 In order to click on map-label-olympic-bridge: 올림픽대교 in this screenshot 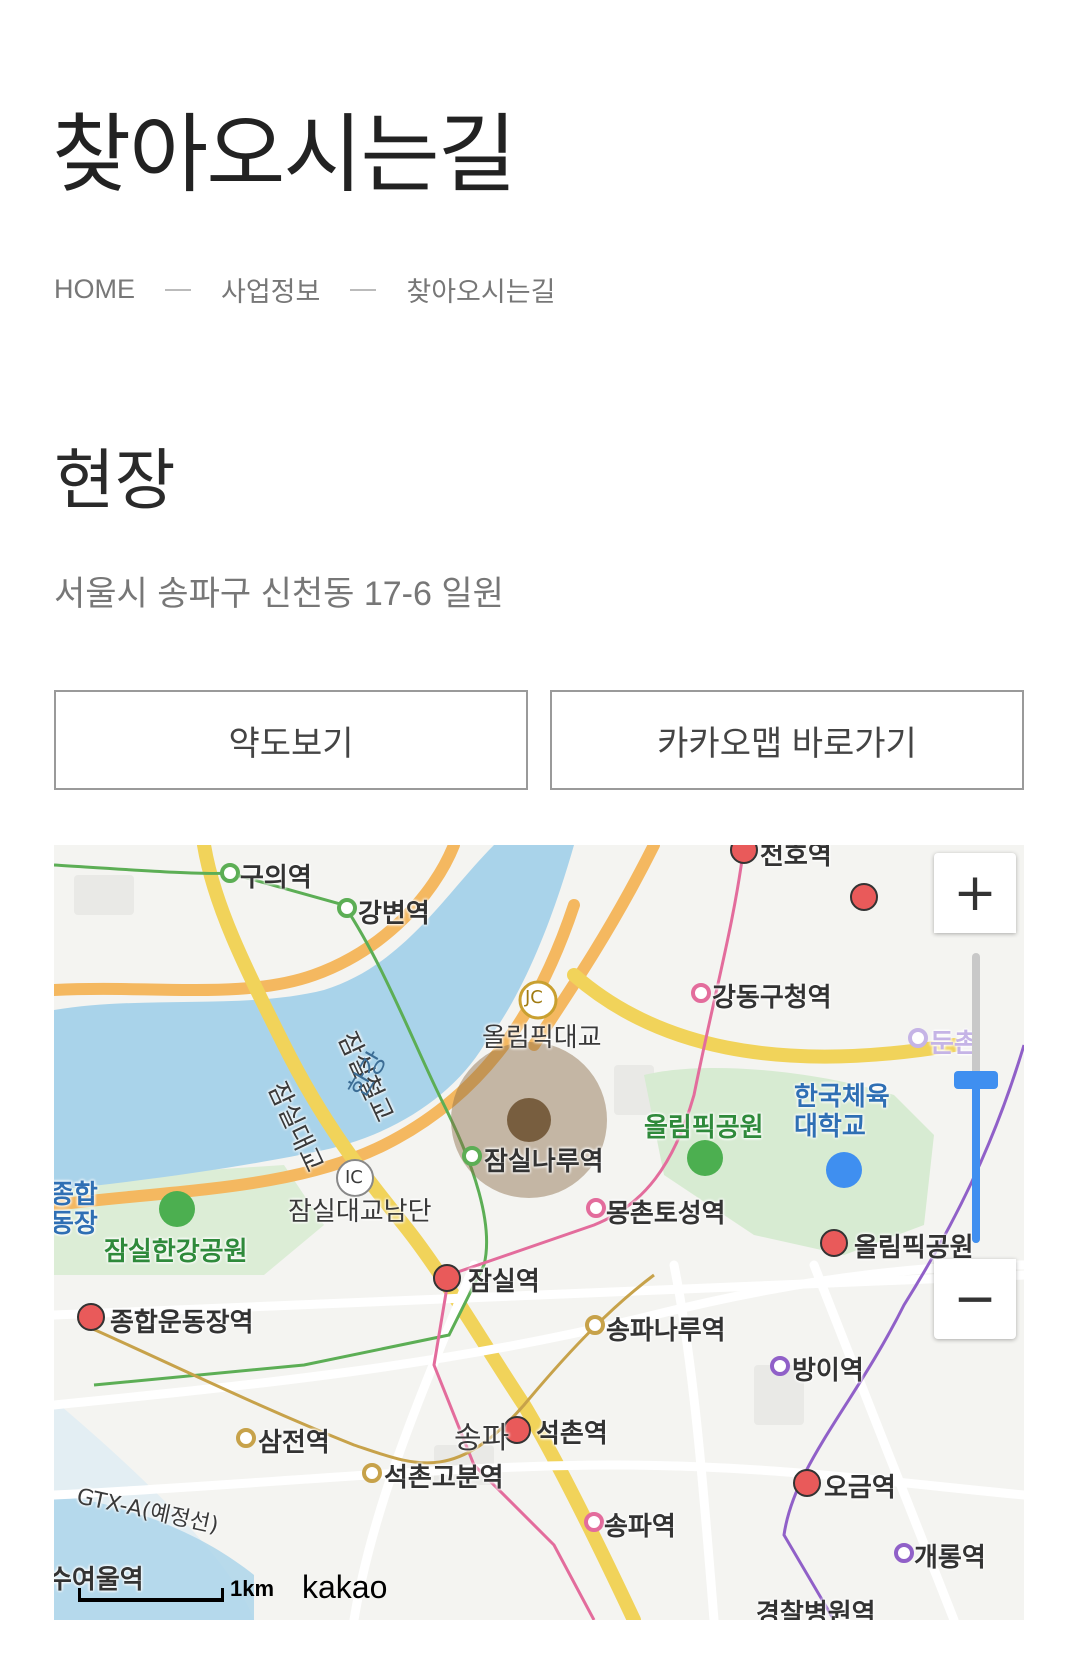, I will do `click(542, 1038)`.